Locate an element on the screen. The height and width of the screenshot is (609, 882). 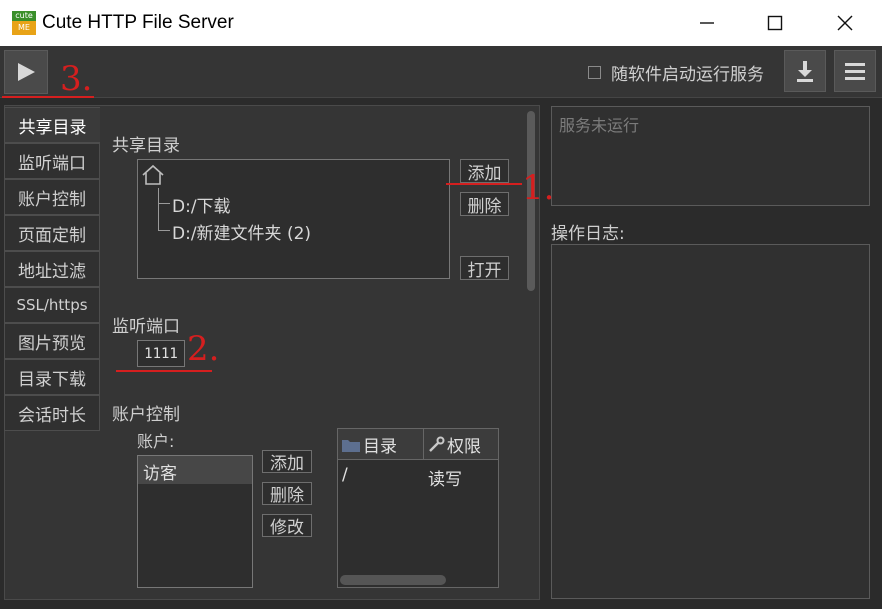
column-header-permission: 权限 is located at coordinates (461, 444).